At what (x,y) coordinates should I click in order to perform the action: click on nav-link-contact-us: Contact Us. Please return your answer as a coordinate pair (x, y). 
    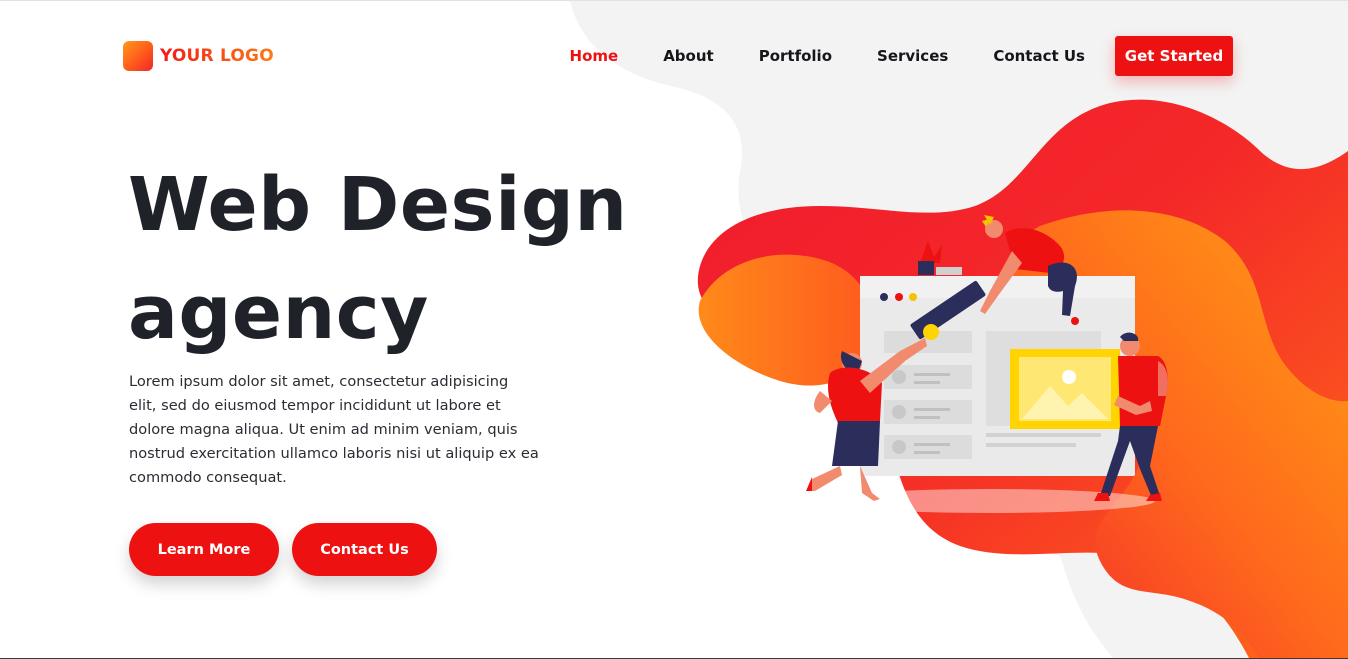
    Looking at the image, I should click on (1039, 56).